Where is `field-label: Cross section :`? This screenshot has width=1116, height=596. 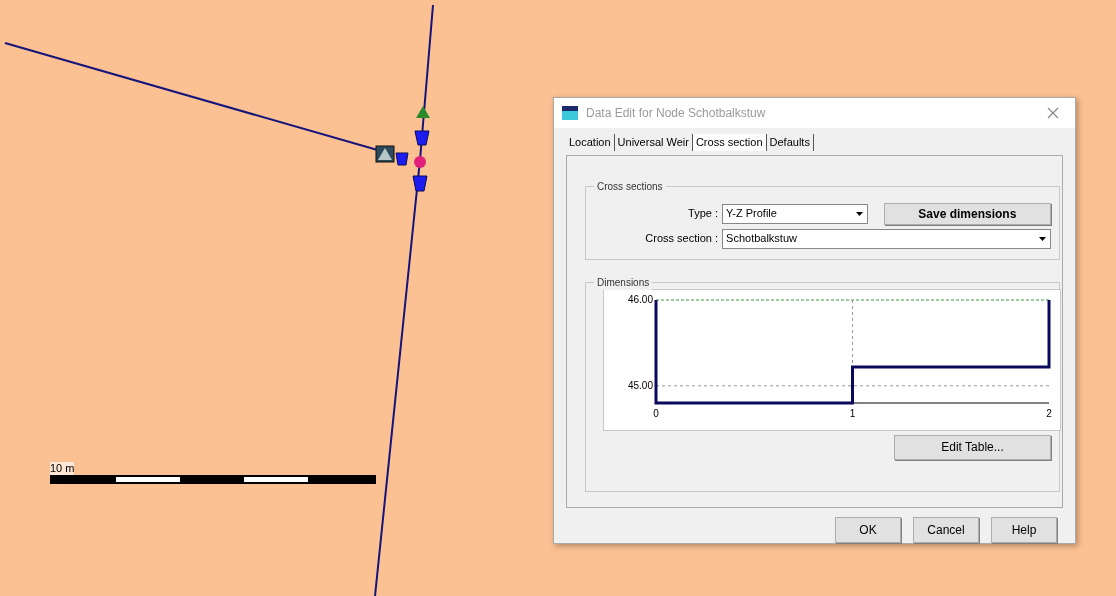
field-label: Cross section : is located at coordinates (682, 239).